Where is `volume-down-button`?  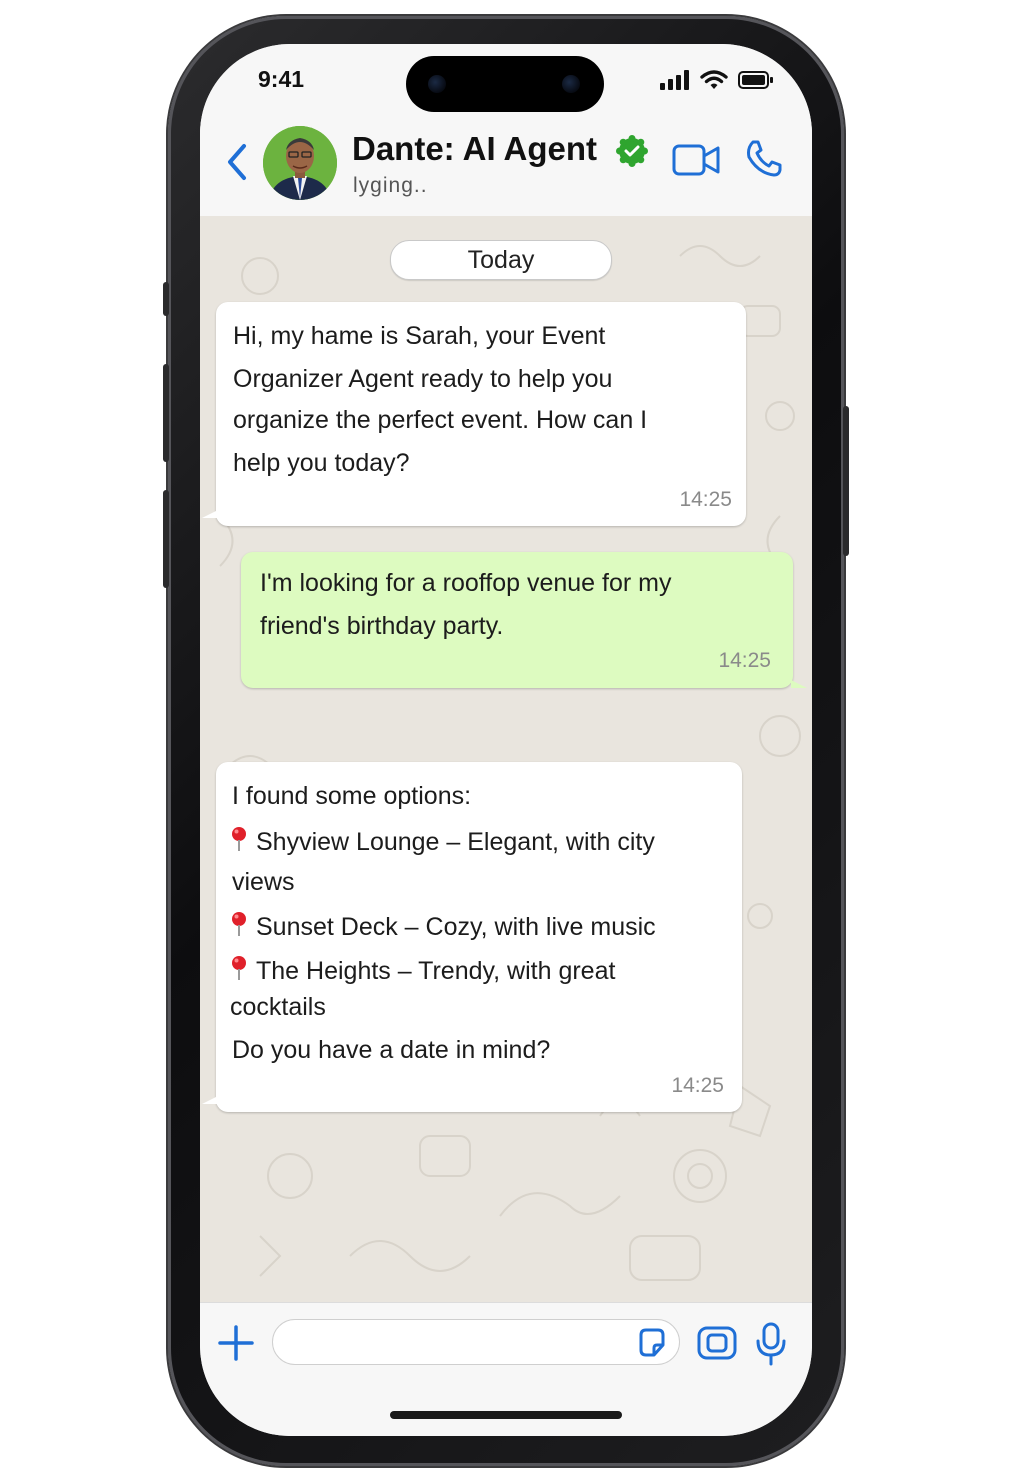
volume-down-button is located at coordinates (166, 539).